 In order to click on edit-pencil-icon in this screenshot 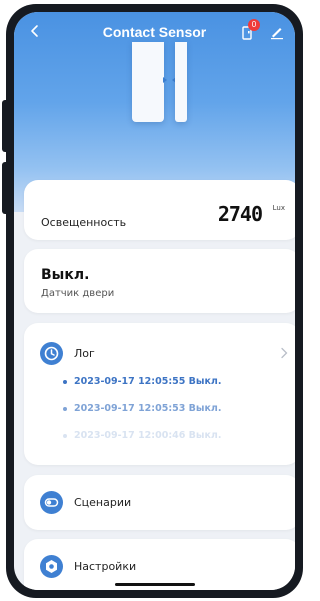, I will do `click(277, 32)`.